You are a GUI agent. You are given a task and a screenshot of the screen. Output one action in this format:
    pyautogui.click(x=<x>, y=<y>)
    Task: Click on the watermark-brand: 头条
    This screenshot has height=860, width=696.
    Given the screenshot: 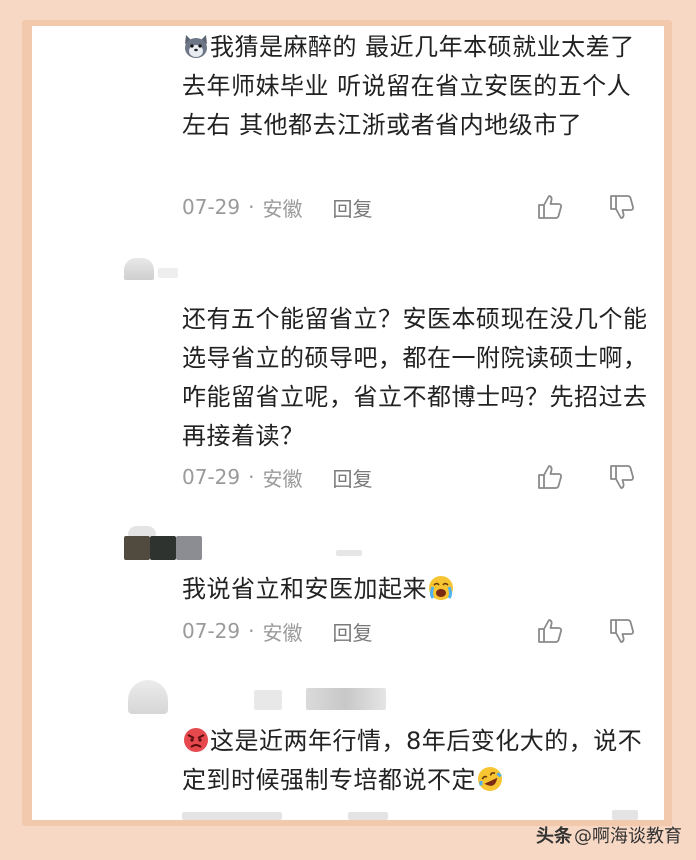 What is the action you would take?
    pyautogui.click(x=554, y=836)
    